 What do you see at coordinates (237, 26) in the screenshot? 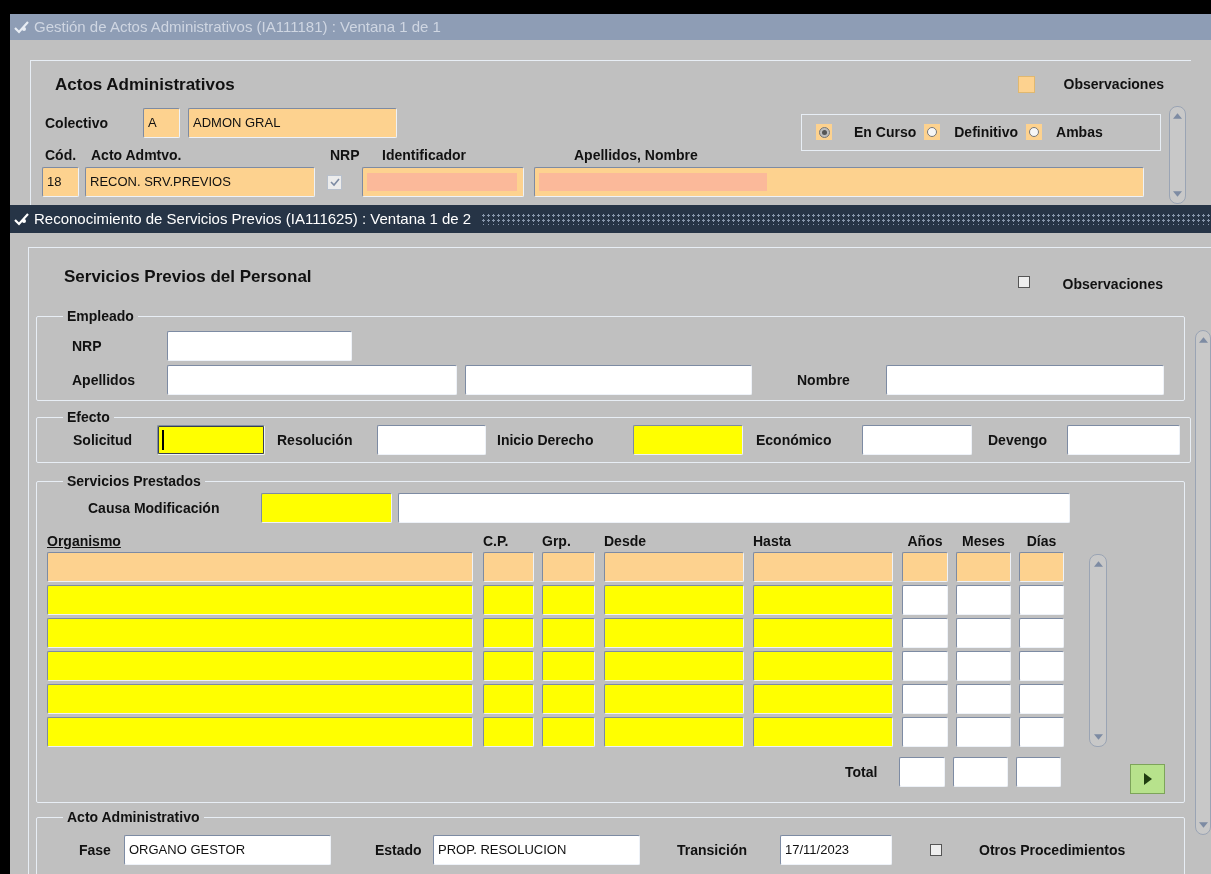
I see `window-title: Gestión de Actos Administrativos (IA111181) : Ventana 1 de 1` at bounding box center [237, 26].